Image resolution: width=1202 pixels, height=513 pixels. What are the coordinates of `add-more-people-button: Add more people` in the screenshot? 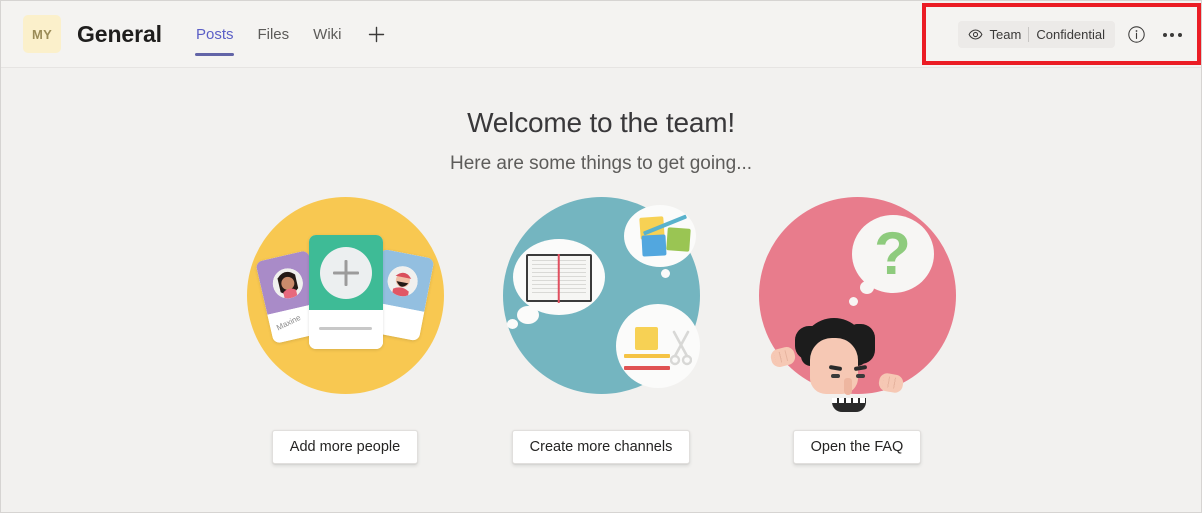 It's located at (345, 447).